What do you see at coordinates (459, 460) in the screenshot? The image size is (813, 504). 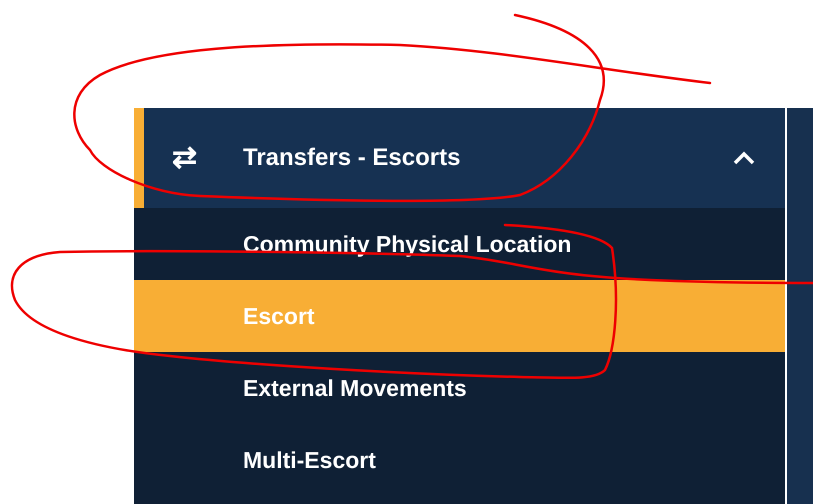 I see `menu-item: Multi-Escort` at bounding box center [459, 460].